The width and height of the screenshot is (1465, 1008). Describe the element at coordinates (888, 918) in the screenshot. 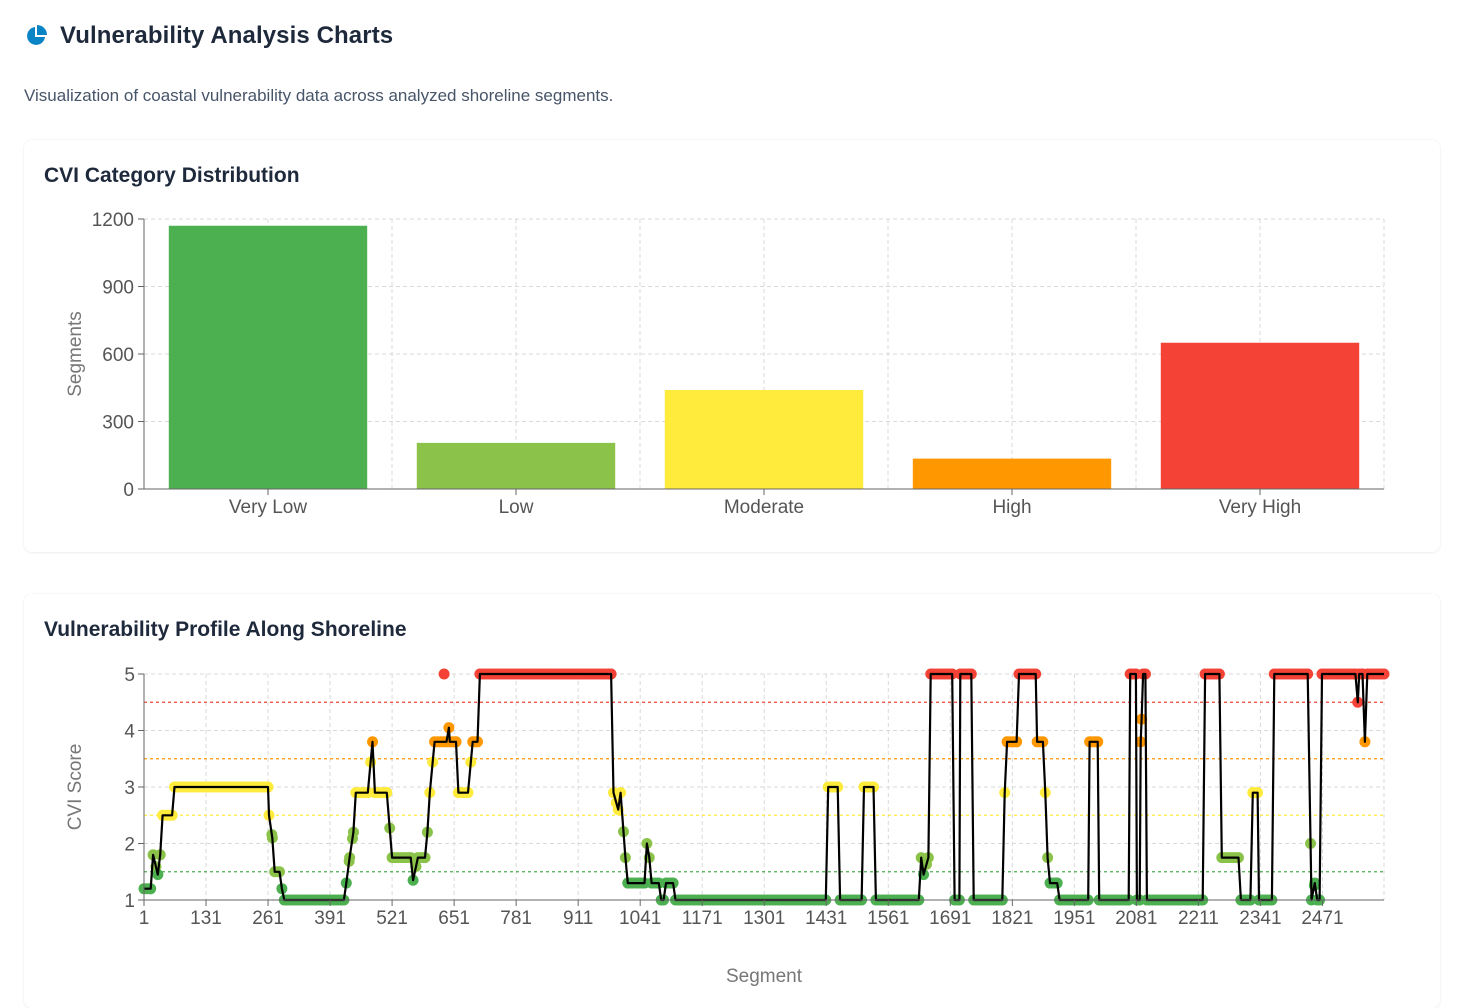

I see `x-tick-label: 1561` at that location.